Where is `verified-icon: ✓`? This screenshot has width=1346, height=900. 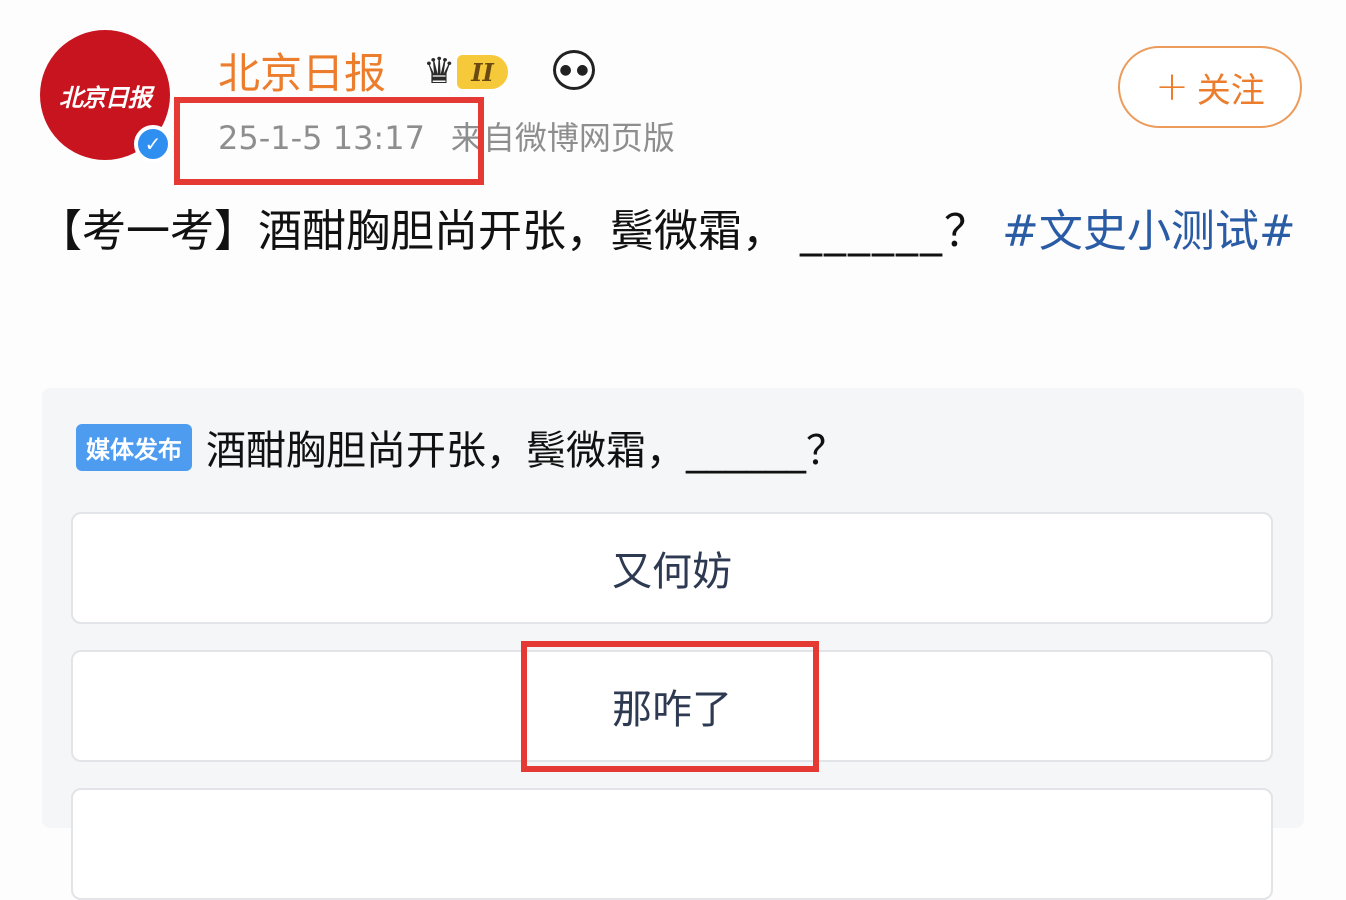
verified-icon: ✓ is located at coordinates (153, 144).